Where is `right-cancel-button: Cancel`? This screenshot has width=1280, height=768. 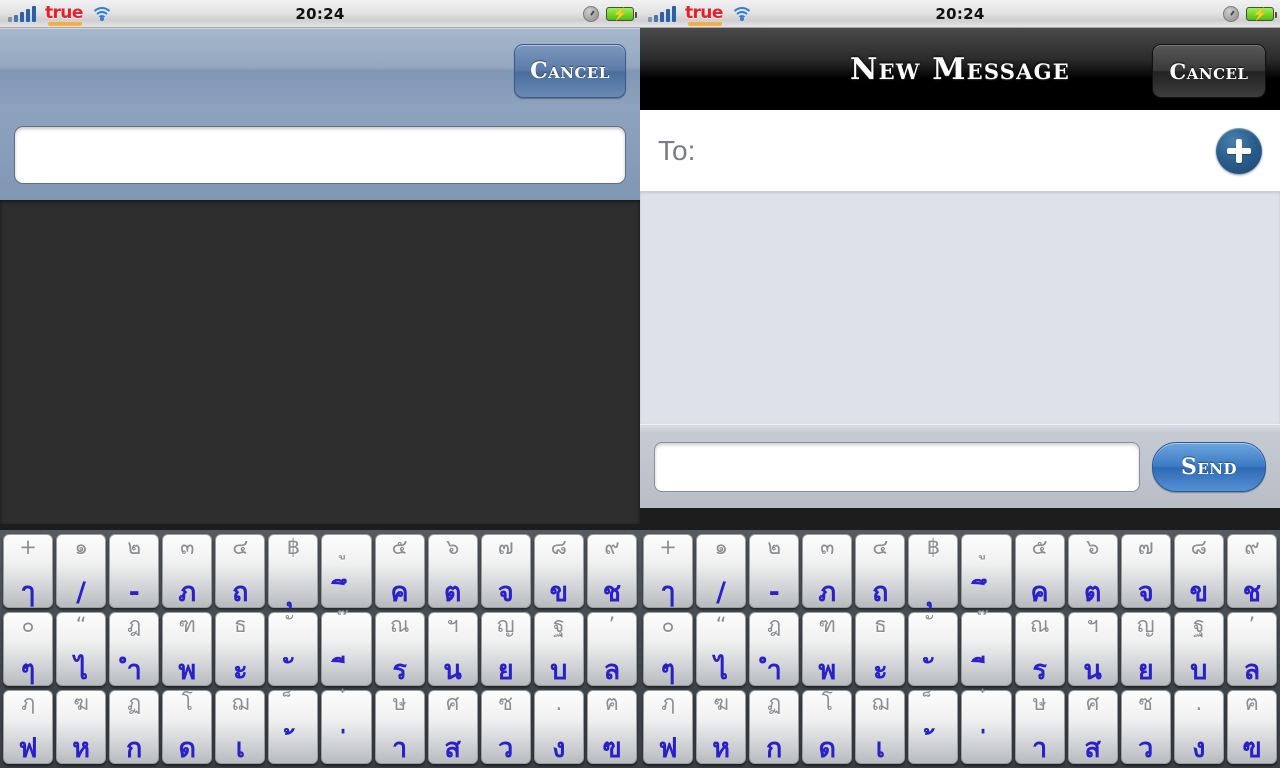 right-cancel-button: Cancel is located at coordinates (1209, 71).